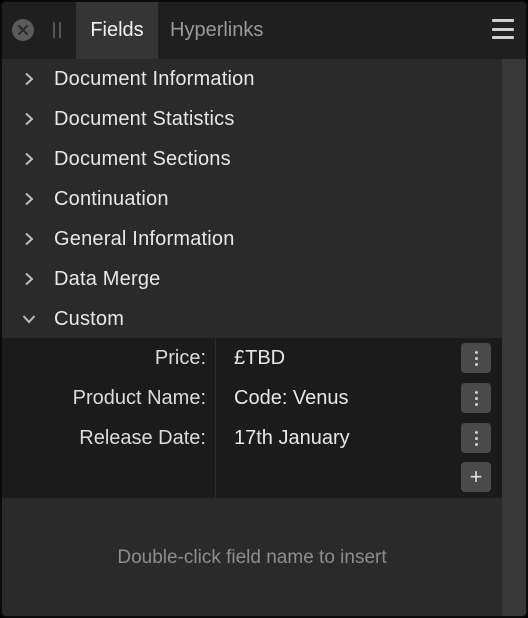  Describe the element at coordinates (144, 238) in the screenshot. I see `section-label: General Information` at that location.